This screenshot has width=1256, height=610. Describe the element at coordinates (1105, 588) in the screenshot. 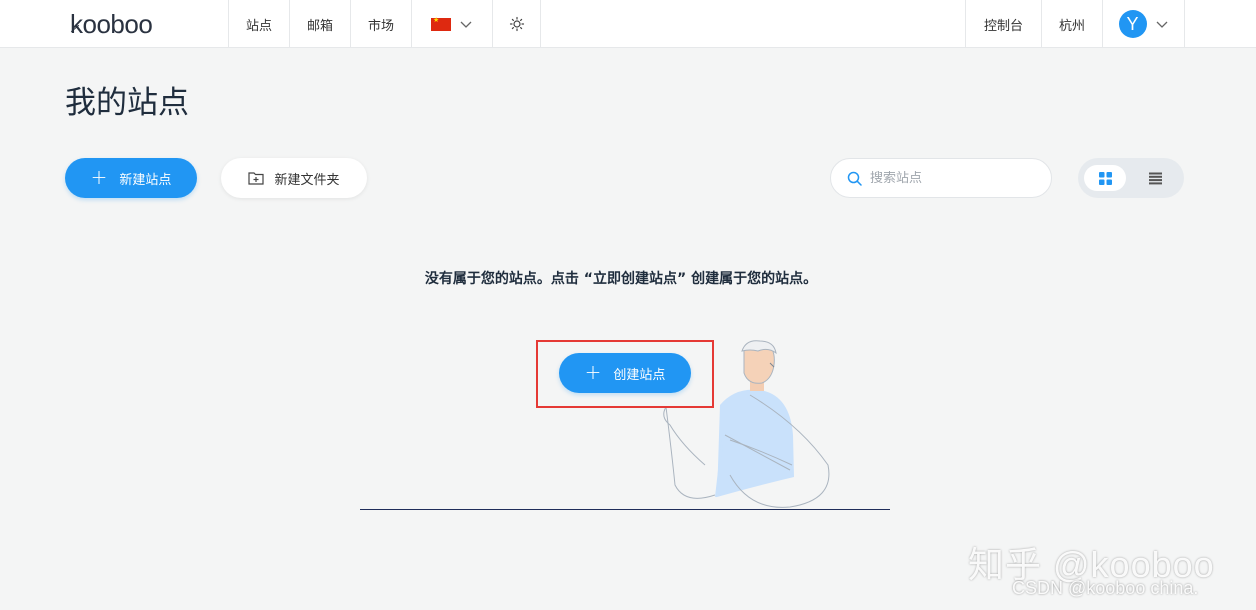

I see `watermark-csdn: CSDN @kooboo china.` at that location.